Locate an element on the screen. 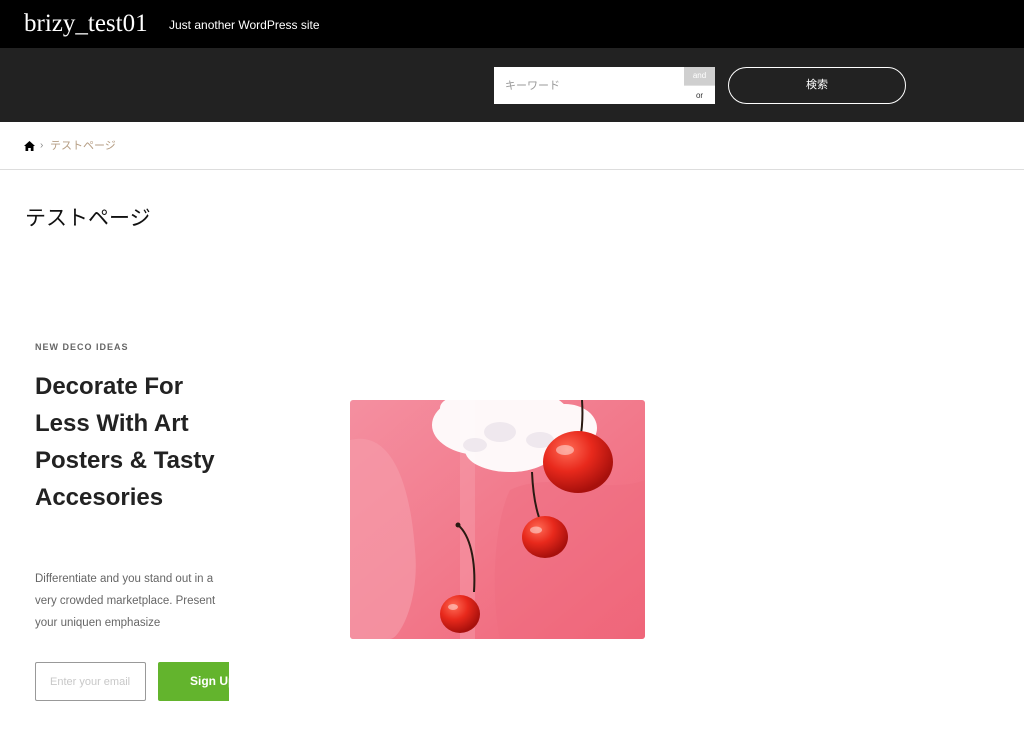  breadcrumb-current-page: テストページ is located at coordinates (83, 146).